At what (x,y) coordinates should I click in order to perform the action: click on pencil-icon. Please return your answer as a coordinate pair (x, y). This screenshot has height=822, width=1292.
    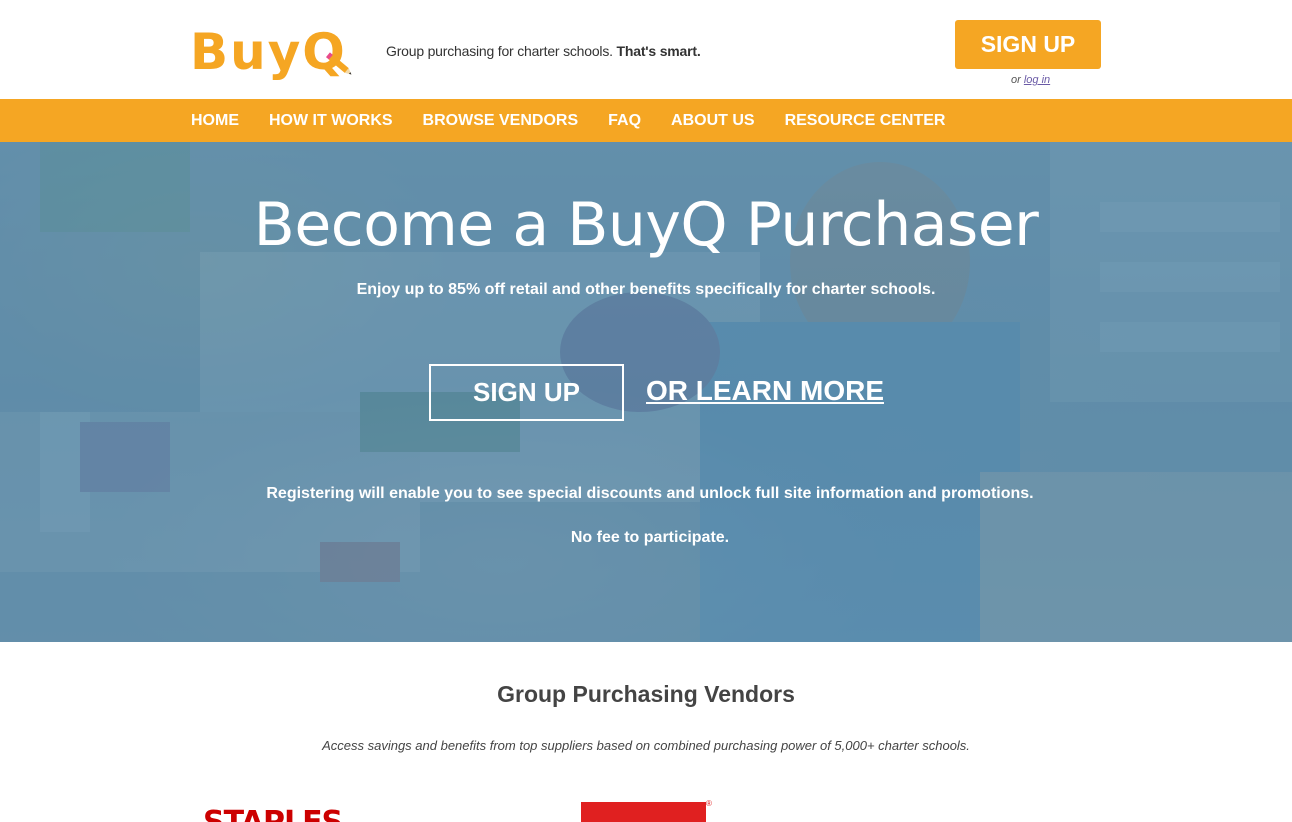
    Looking at the image, I should click on (338, 63).